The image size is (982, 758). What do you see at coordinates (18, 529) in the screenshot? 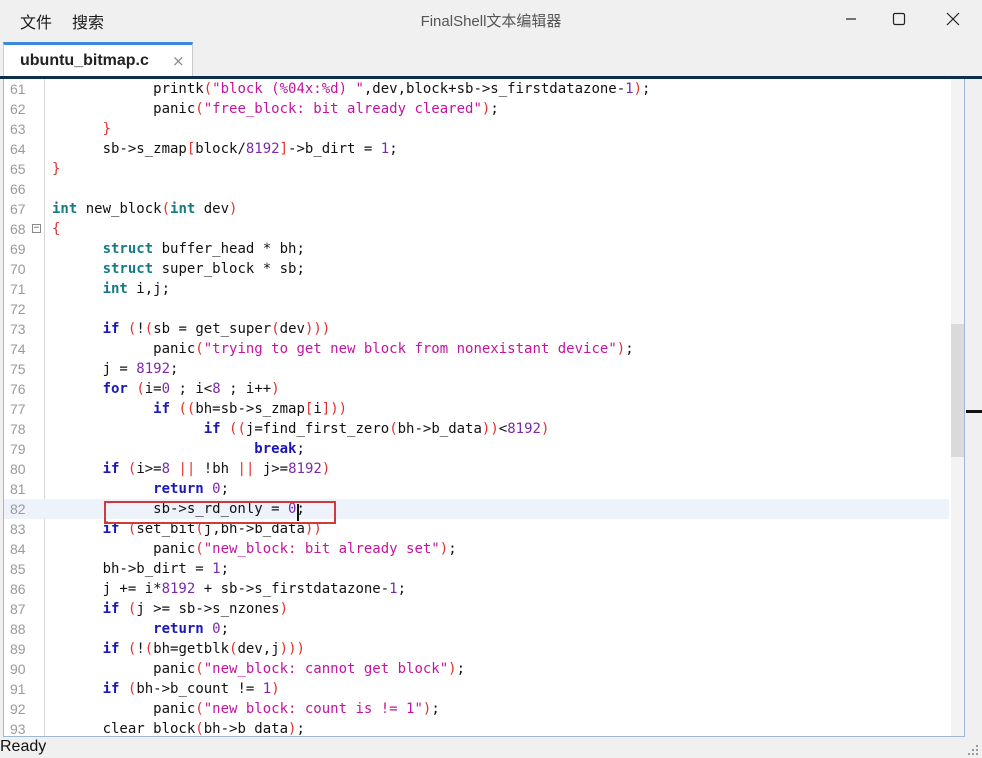
I see `line-number: 83` at bounding box center [18, 529].